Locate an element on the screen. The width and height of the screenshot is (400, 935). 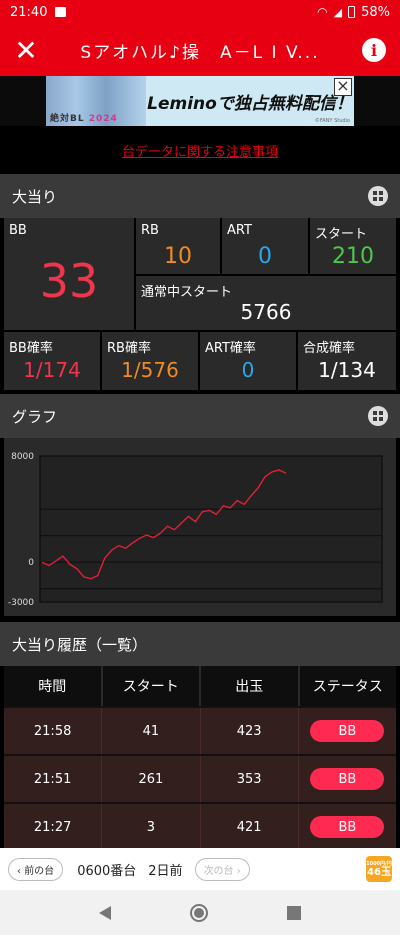
prev-machine-button: ‹ 前の台 is located at coordinates (36, 869).